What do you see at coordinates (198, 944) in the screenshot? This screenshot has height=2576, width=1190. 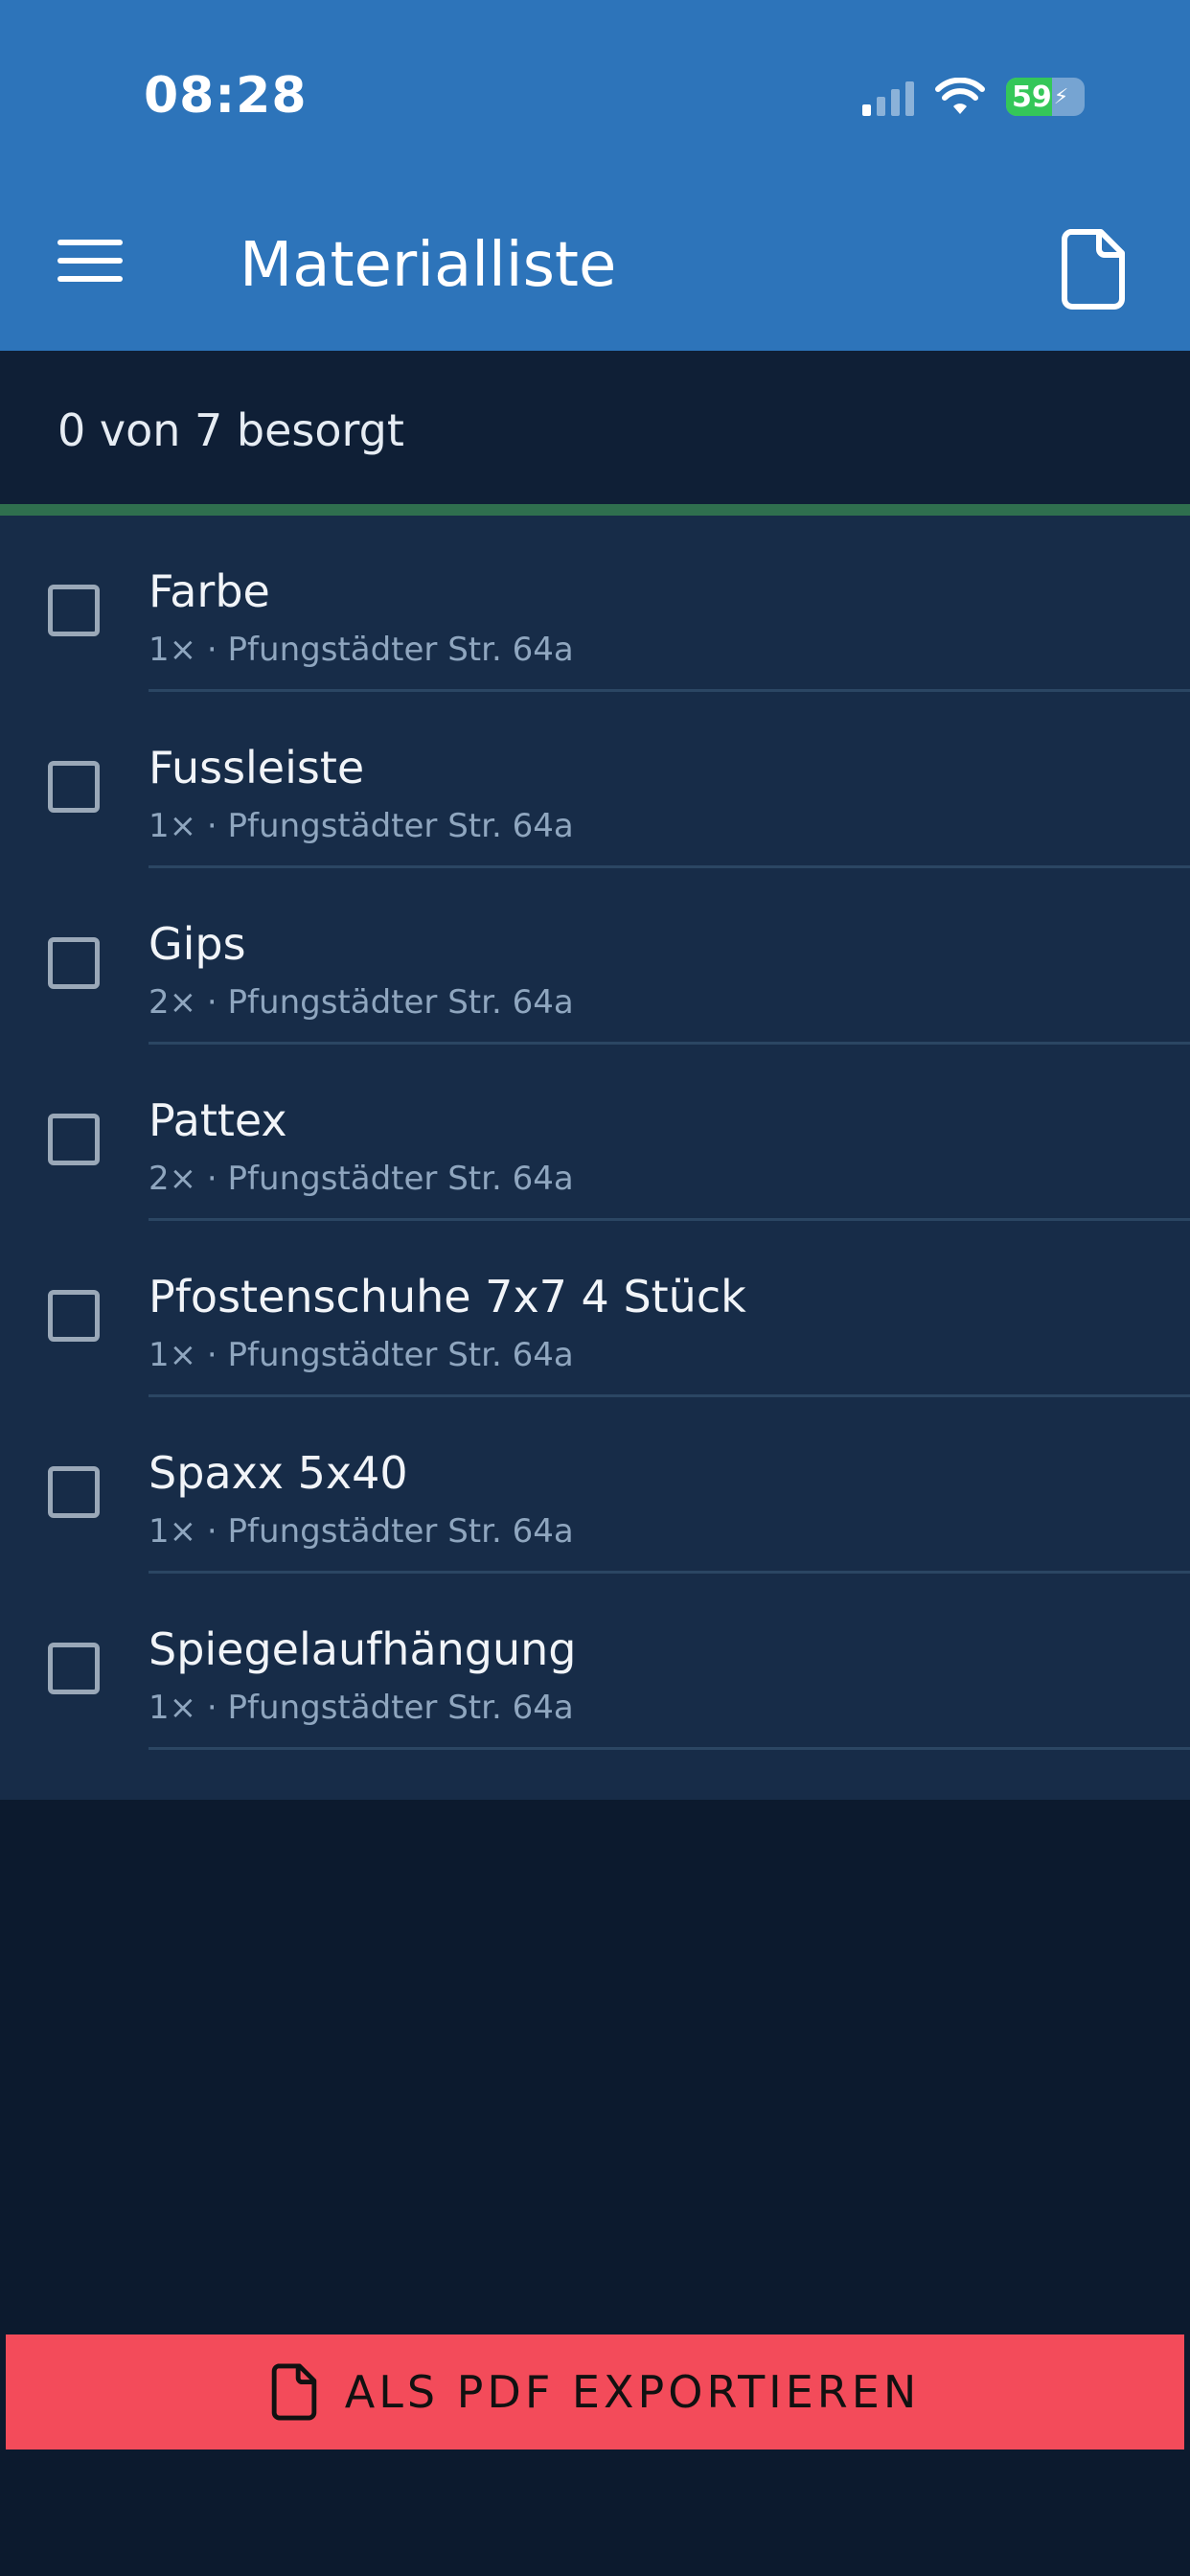 I see `item-name: Gips` at bounding box center [198, 944].